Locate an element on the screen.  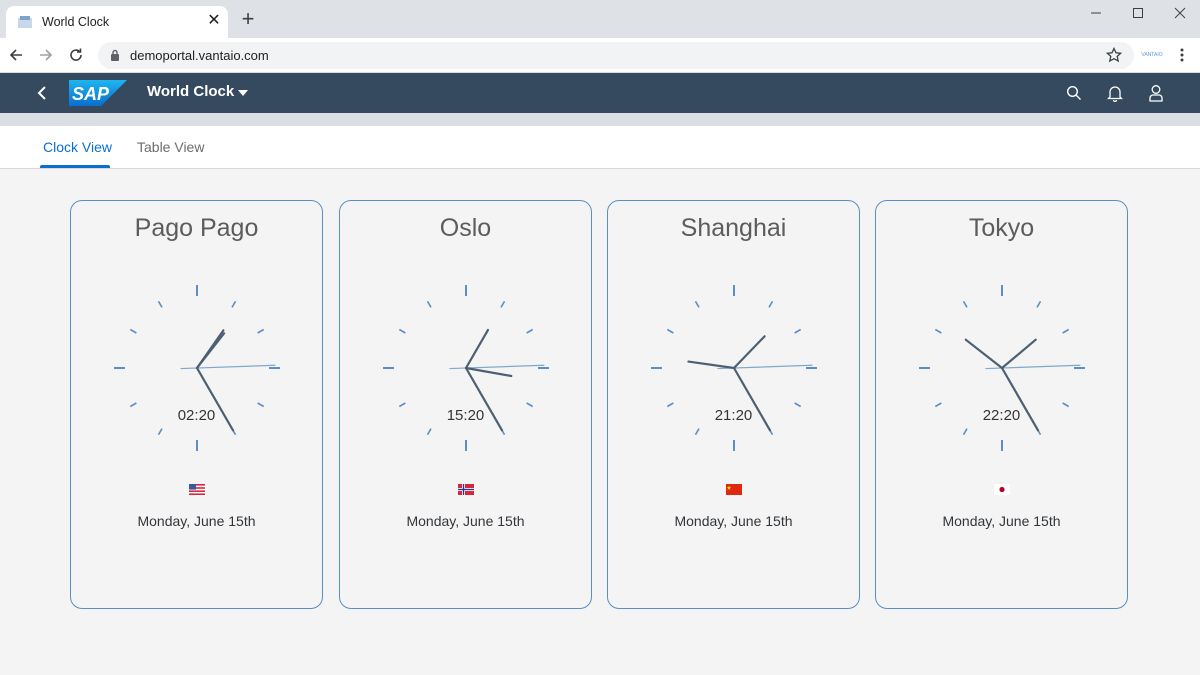
bookmark-star-icon is located at coordinates (1114, 55).